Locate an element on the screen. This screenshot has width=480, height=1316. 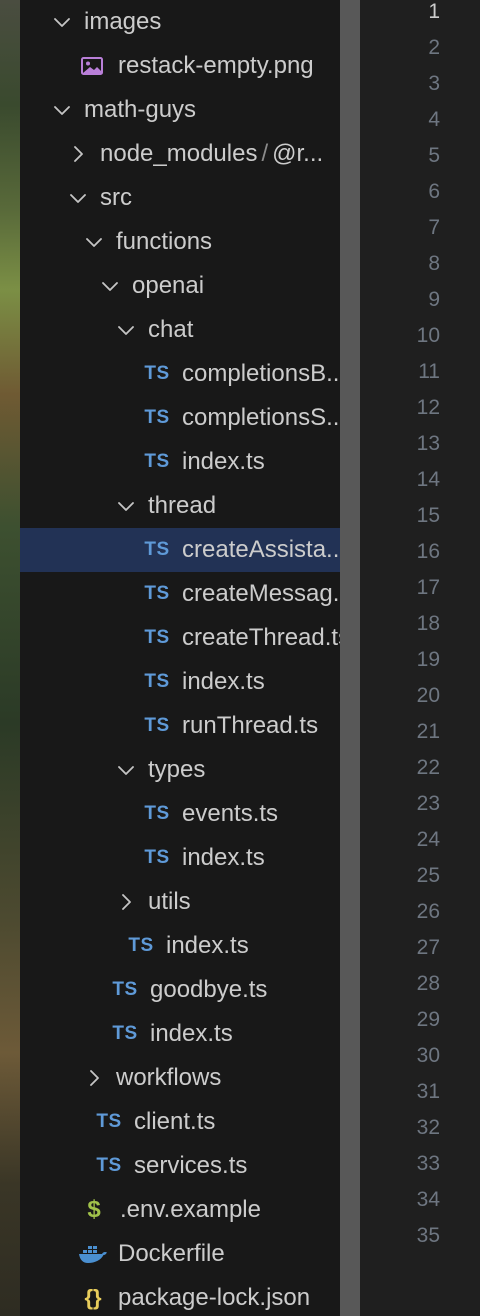
explorer-item-label: runThread.ts is located at coordinates (250, 725).